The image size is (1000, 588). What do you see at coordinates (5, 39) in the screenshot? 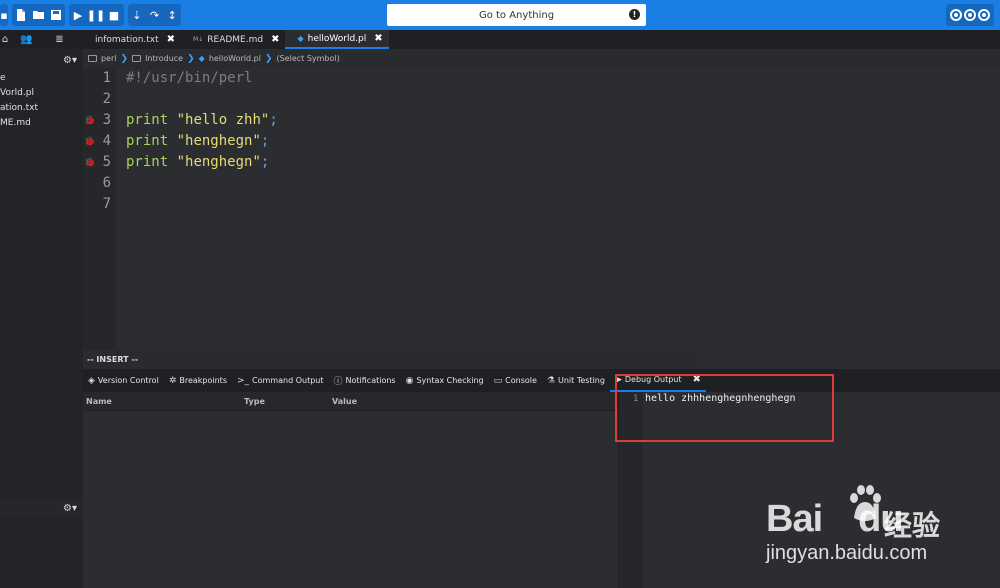
I see `home-icon: ⌂` at bounding box center [5, 39].